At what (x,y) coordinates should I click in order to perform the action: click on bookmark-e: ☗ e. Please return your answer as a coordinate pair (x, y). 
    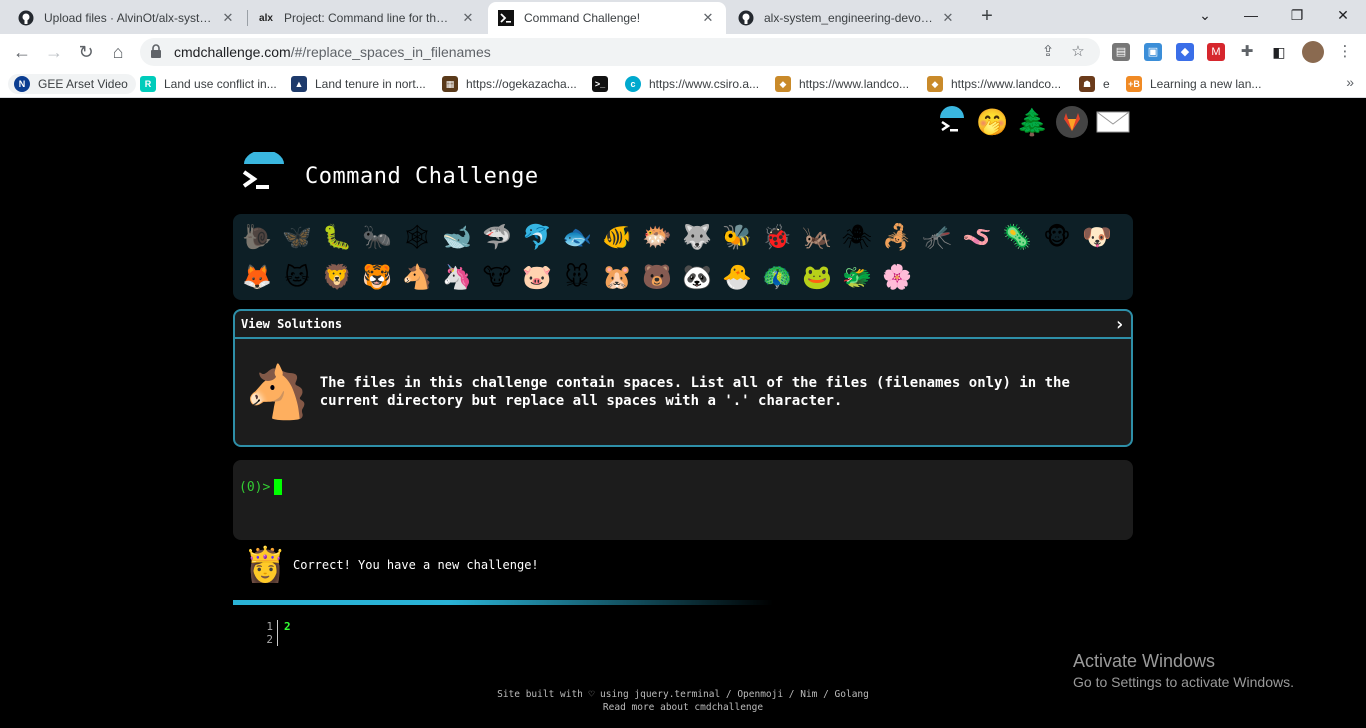
    Looking at the image, I should click on (1094, 84).